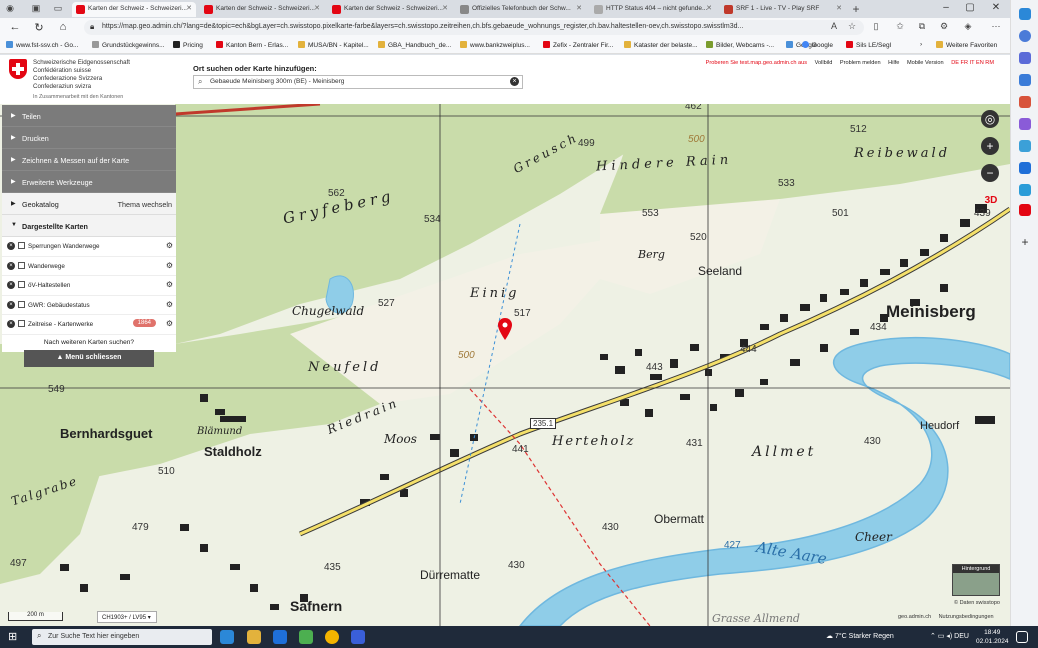  What do you see at coordinates (39, 27) in the screenshot?
I see `reload-icon: ↻` at bounding box center [39, 27].